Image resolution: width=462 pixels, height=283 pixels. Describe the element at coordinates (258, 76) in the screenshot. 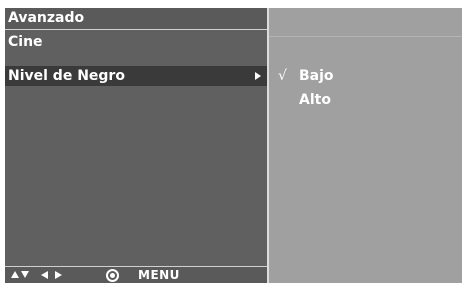

I see `submenu-arrow-icon` at that location.